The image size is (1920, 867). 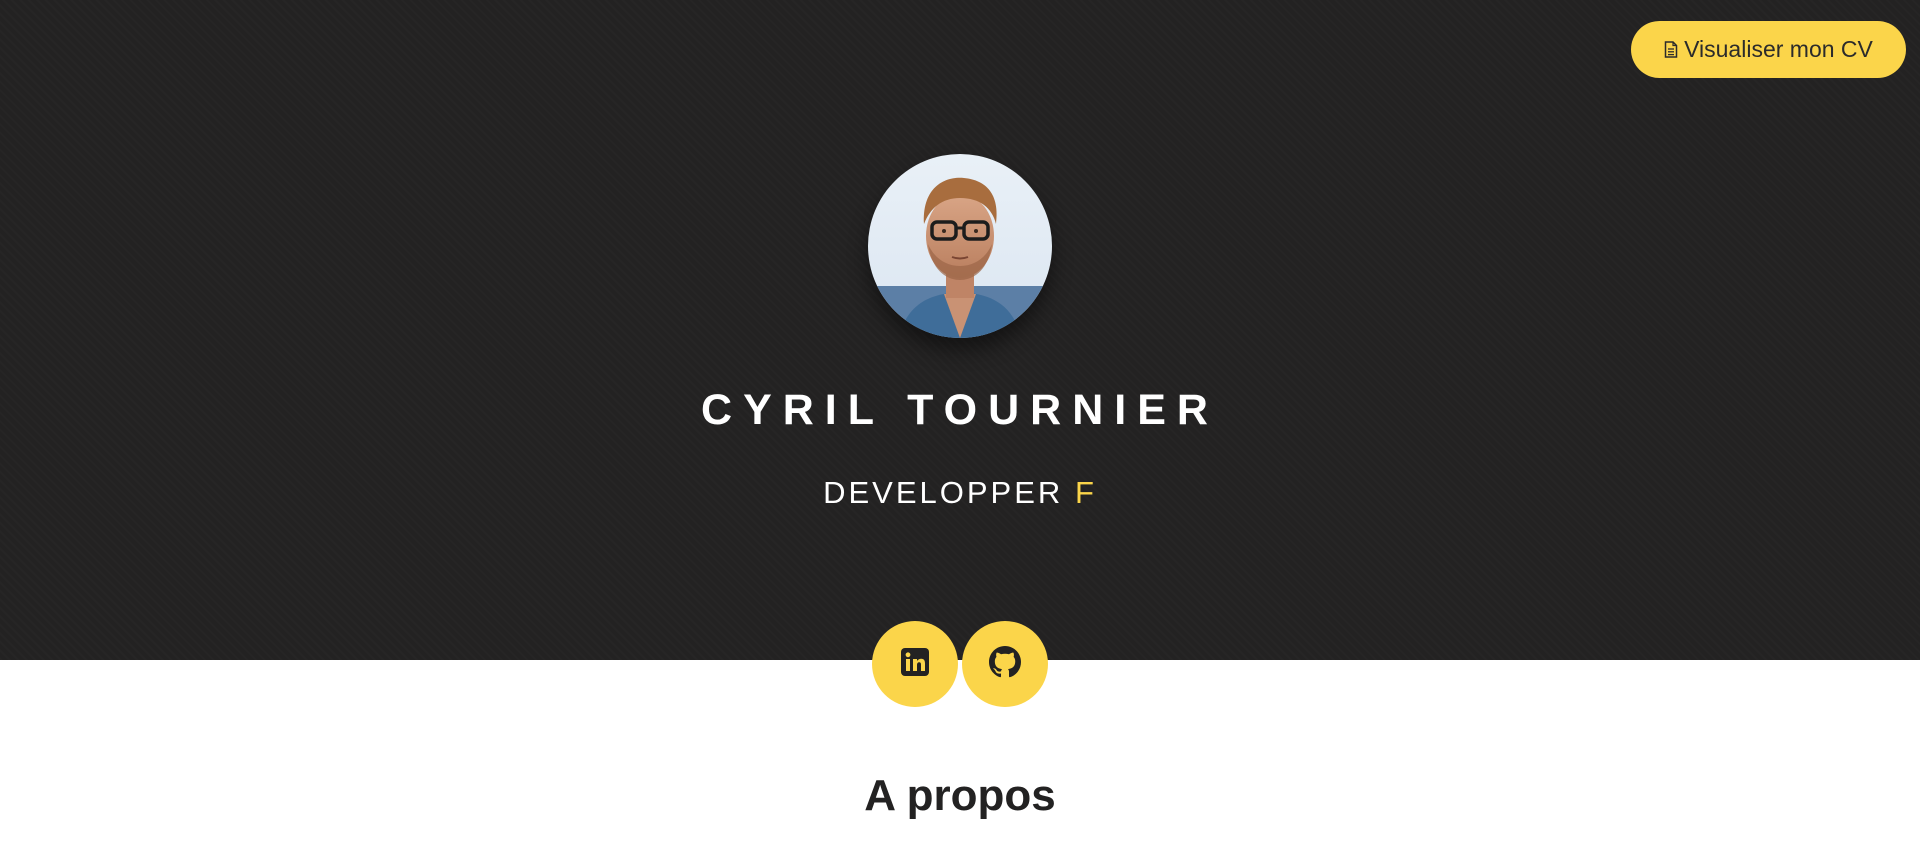 I want to click on github-button, so click(x=1005, y=664).